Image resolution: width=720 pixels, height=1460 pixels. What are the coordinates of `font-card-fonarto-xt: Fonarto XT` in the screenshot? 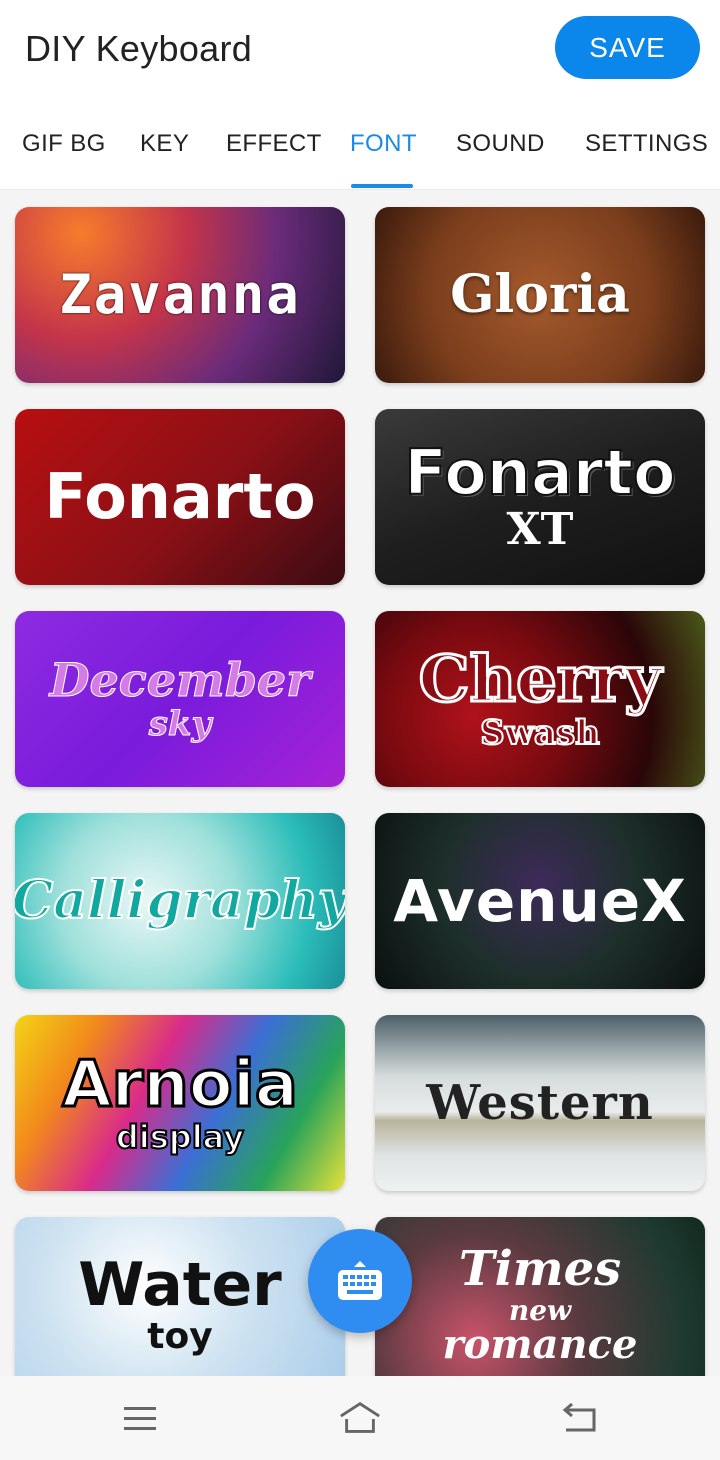 It's located at (540, 497).